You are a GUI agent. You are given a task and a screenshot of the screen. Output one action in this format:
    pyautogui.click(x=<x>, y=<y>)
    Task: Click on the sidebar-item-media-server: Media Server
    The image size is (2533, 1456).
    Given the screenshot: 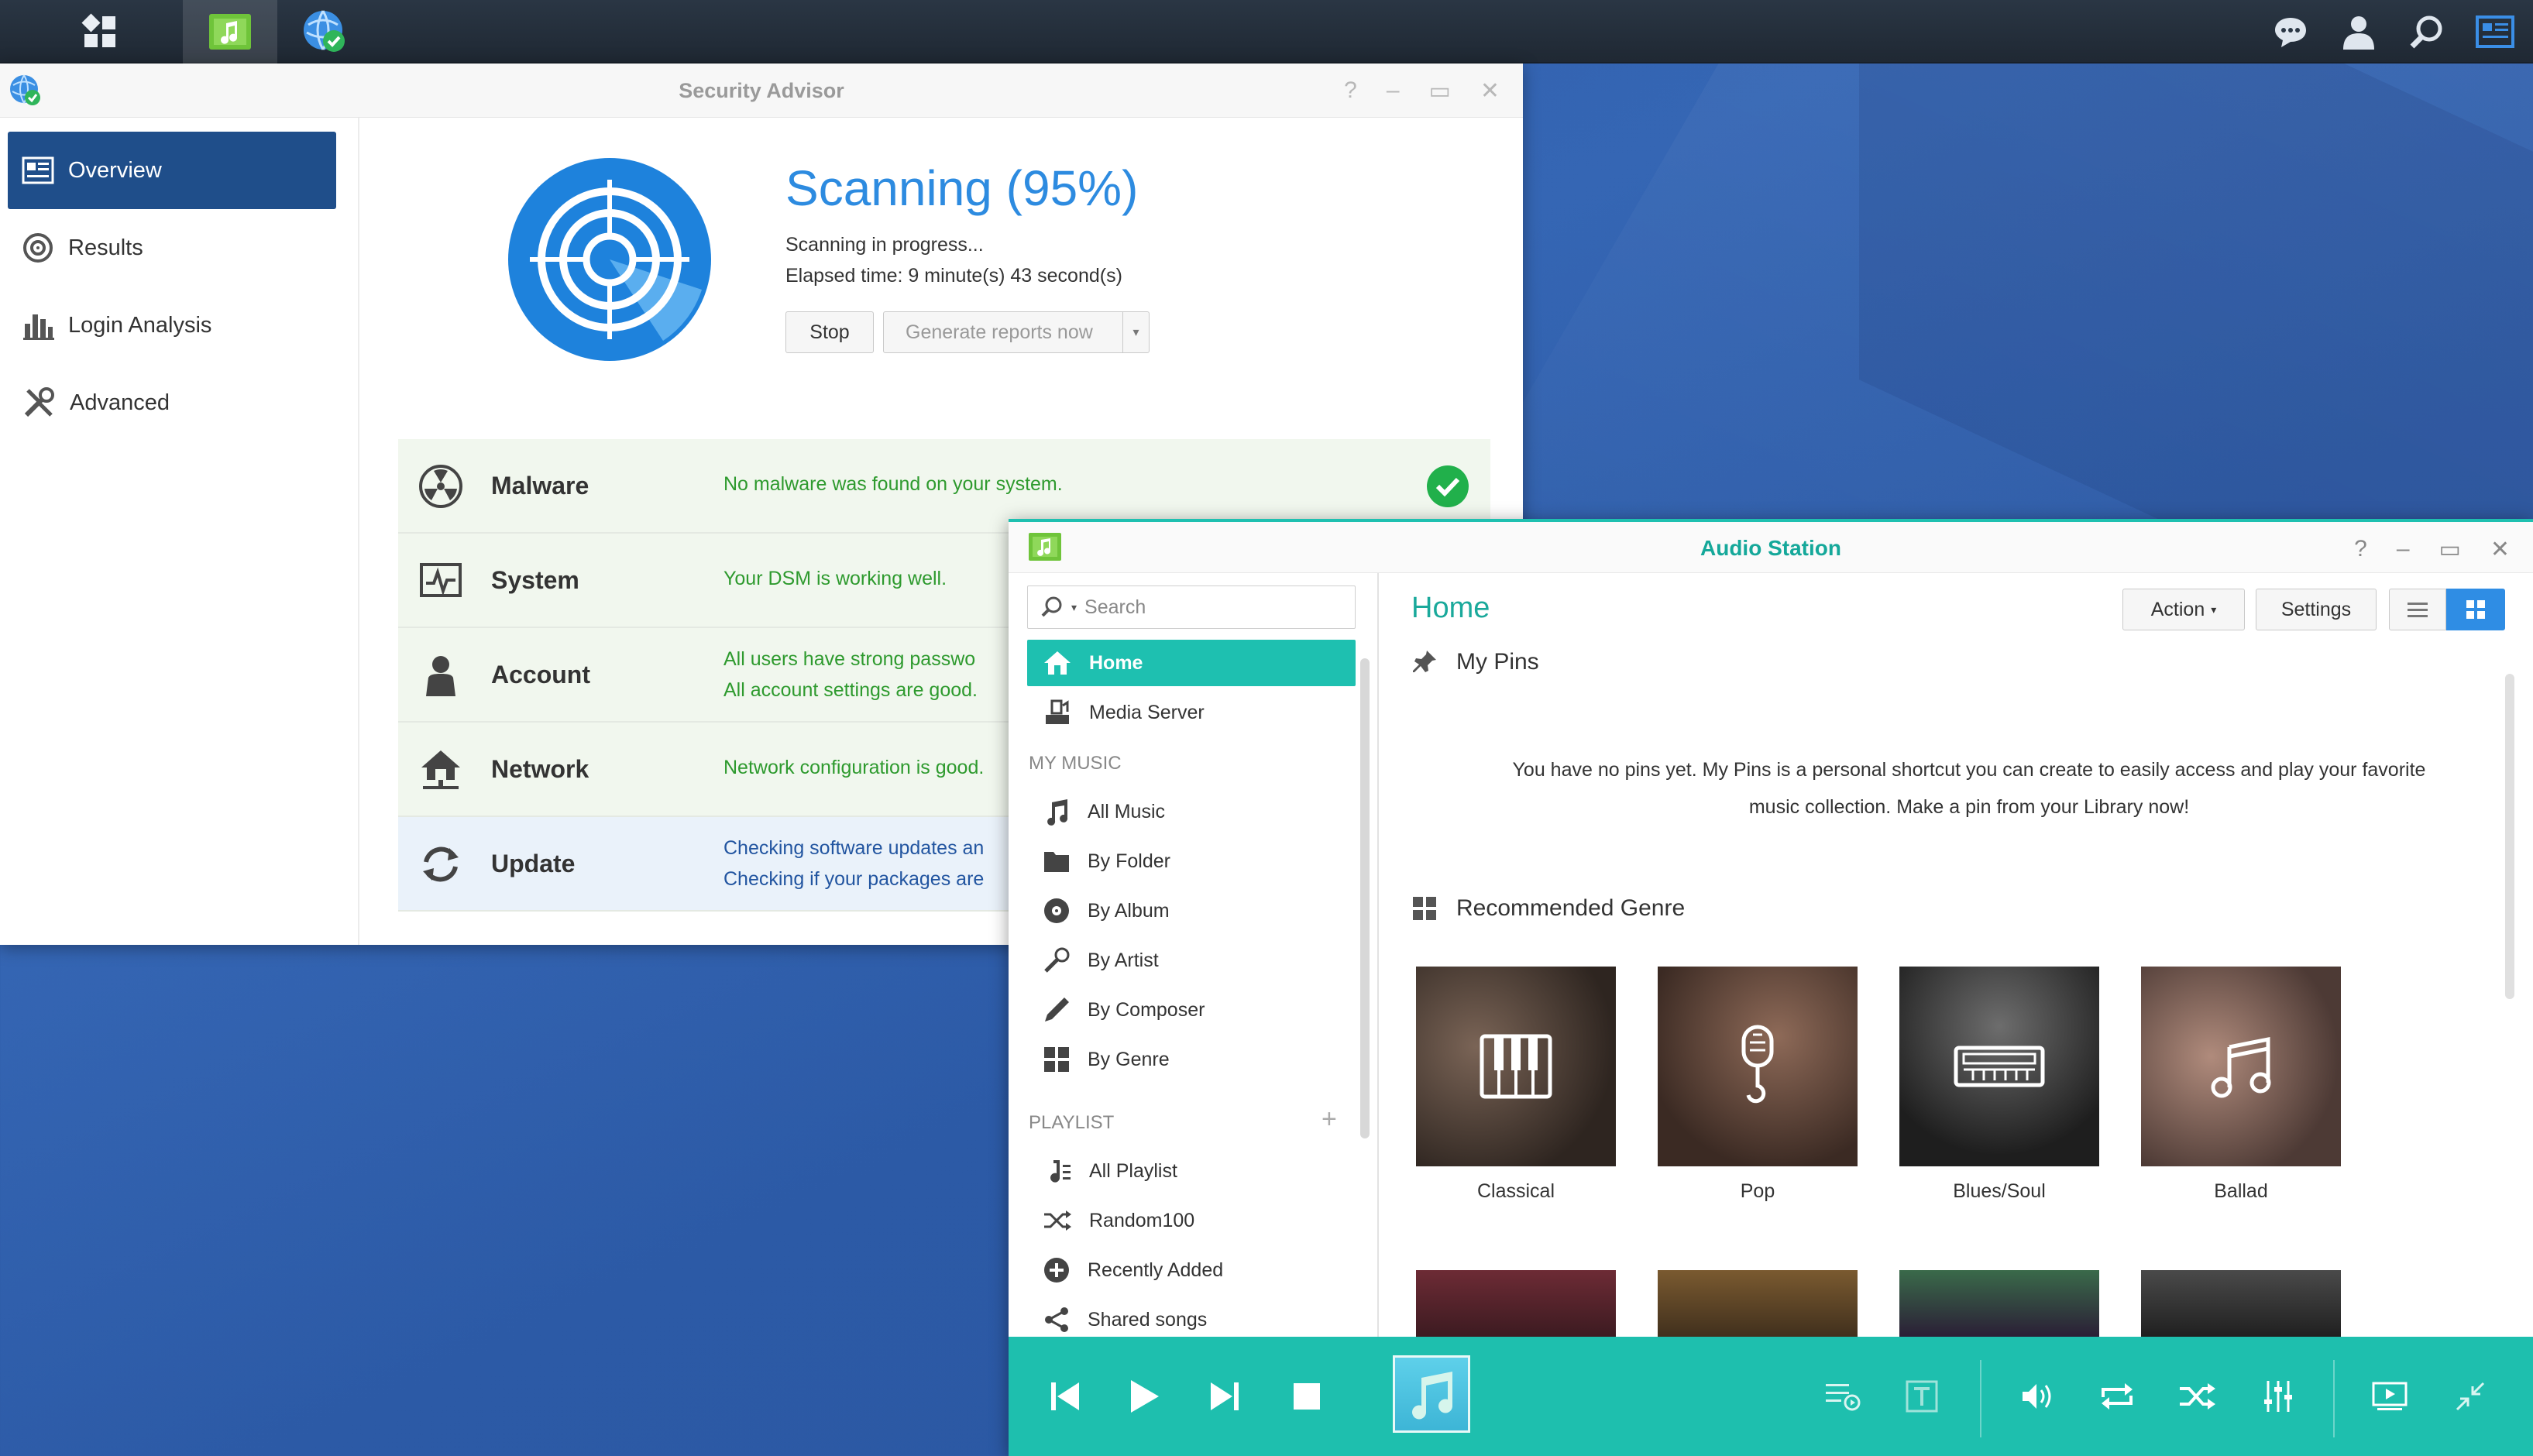 What is the action you would take?
    pyautogui.click(x=1192, y=713)
    